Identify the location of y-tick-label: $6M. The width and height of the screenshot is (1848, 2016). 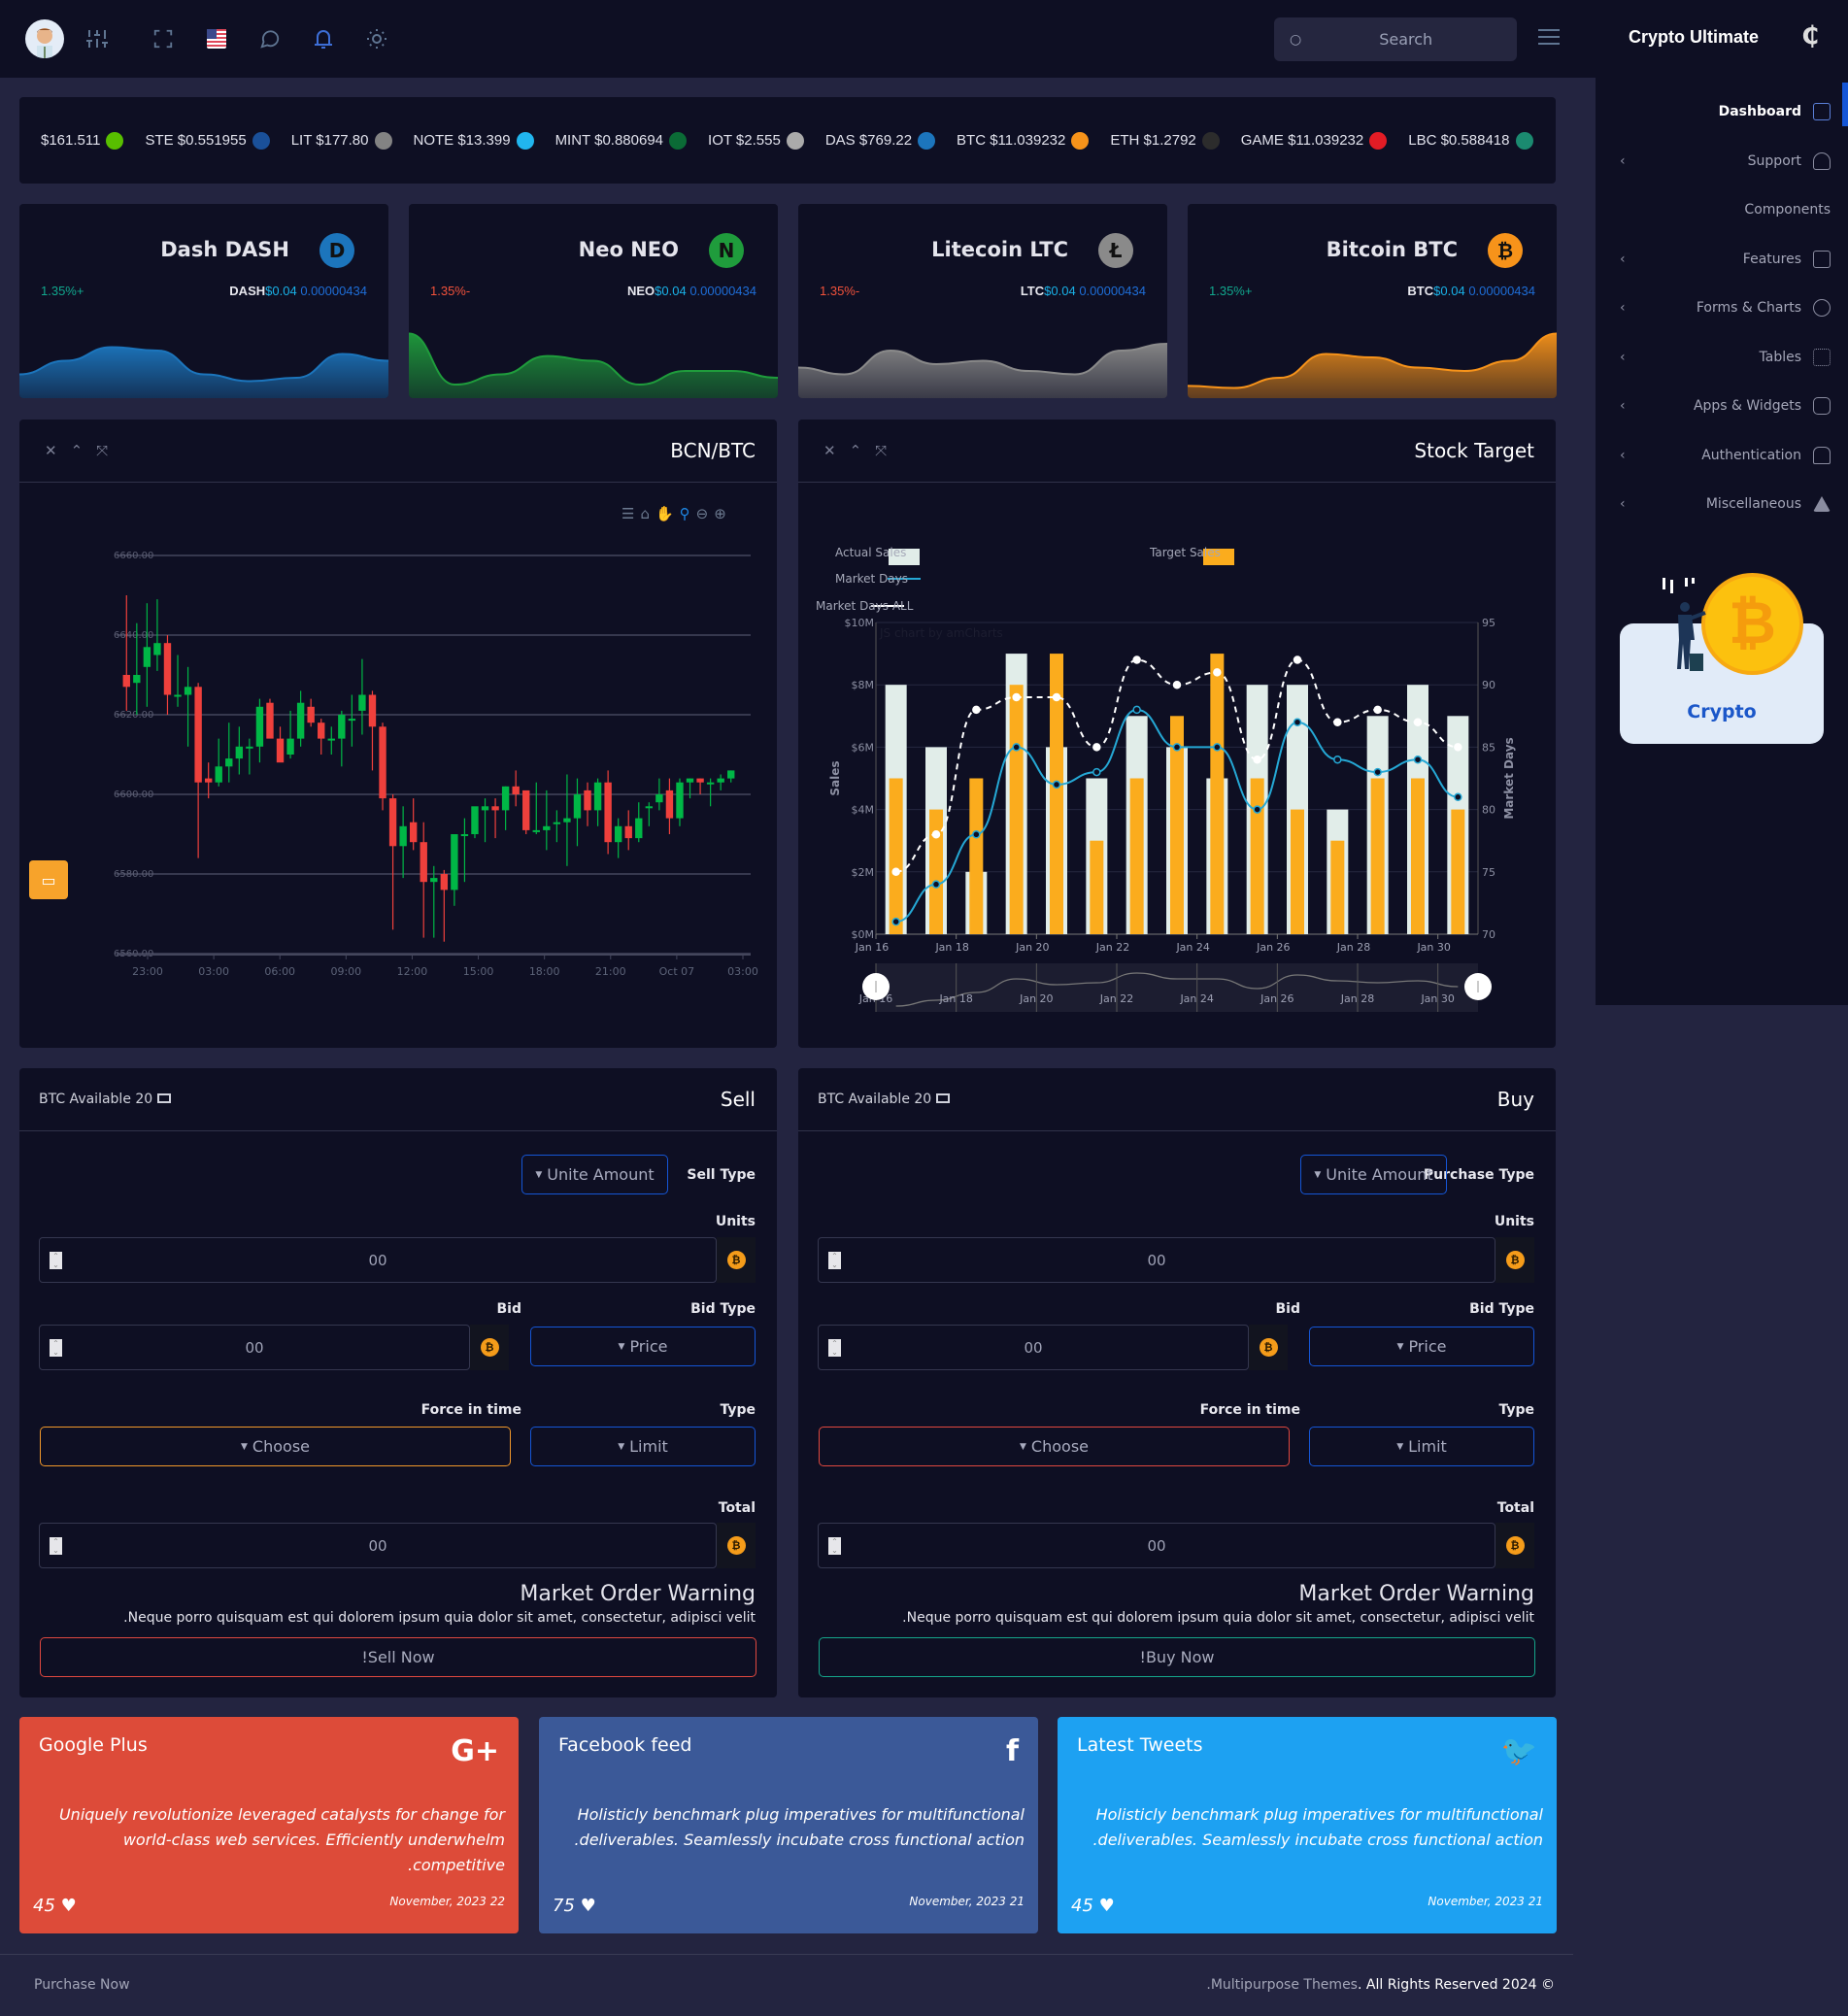
(863, 747).